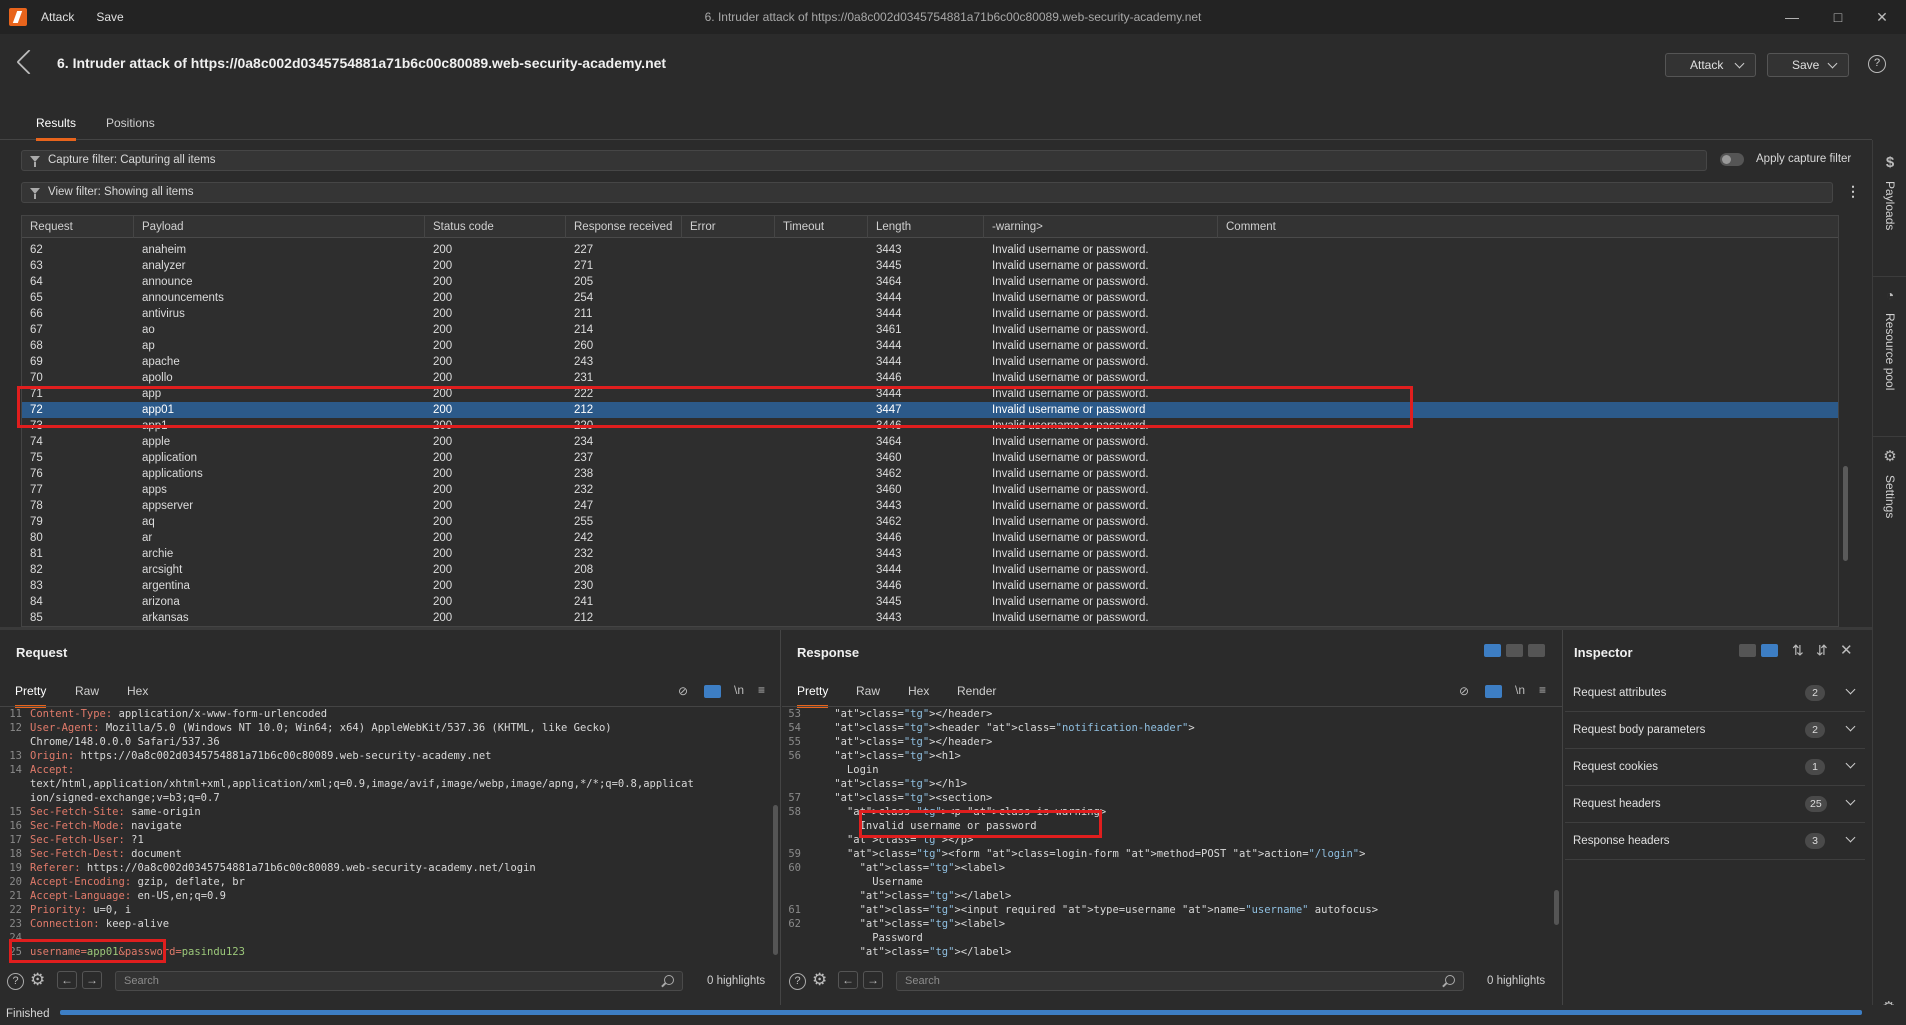  What do you see at coordinates (1846, 650) in the screenshot?
I see `close-icon: ✕` at bounding box center [1846, 650].